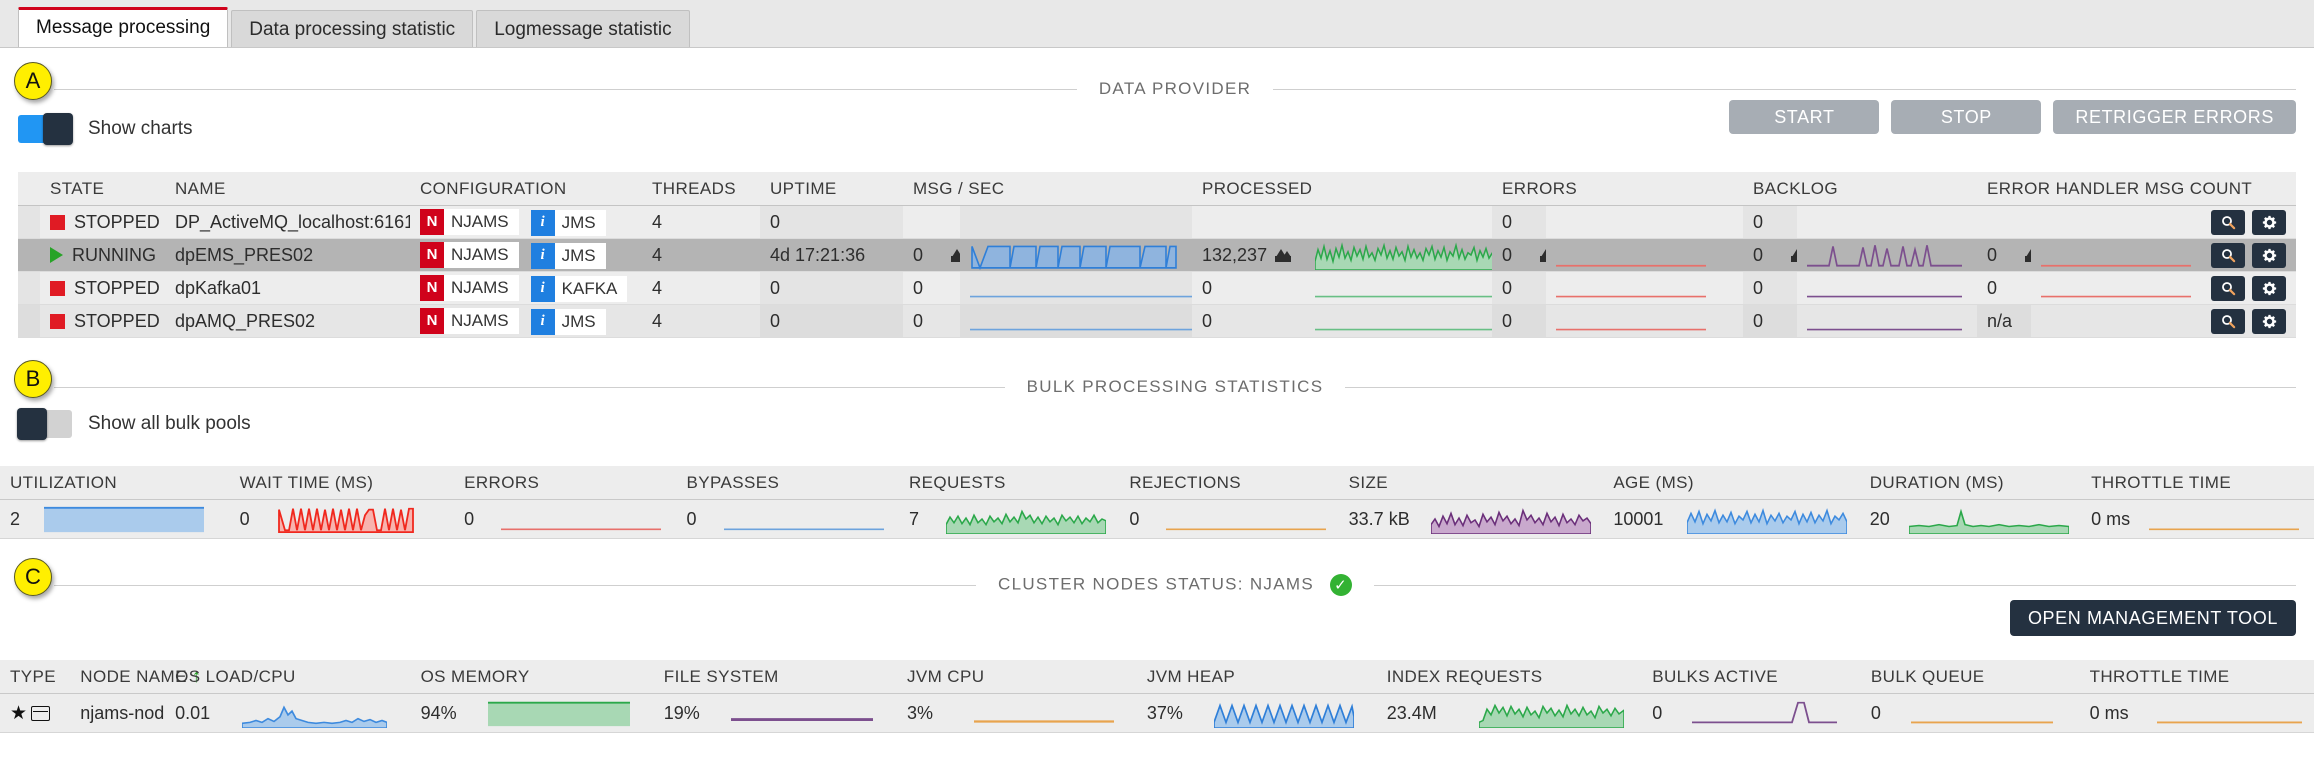 The image size is (2314, 775). Describe the element at coordinates (1804, 117) in the screenshot. I see `start-button: START` at that location.